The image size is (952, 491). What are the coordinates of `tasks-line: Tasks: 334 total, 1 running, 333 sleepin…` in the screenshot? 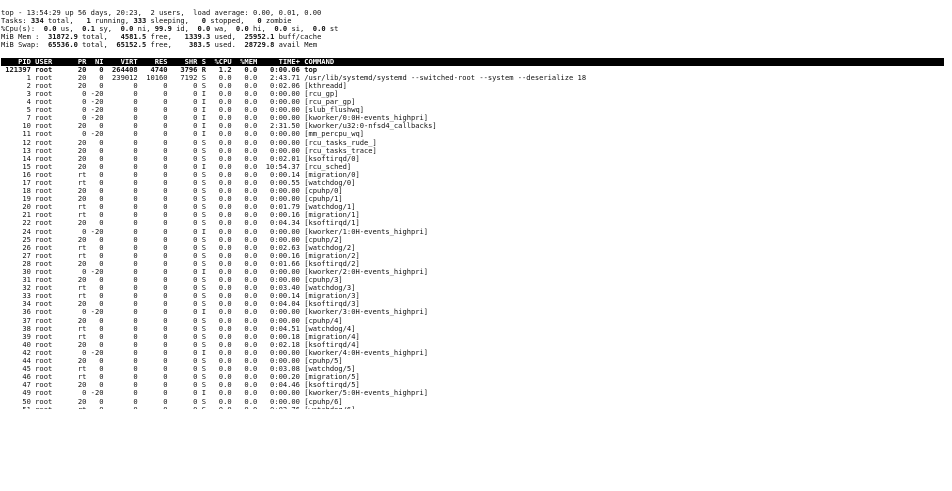 It's located at (146, 21).